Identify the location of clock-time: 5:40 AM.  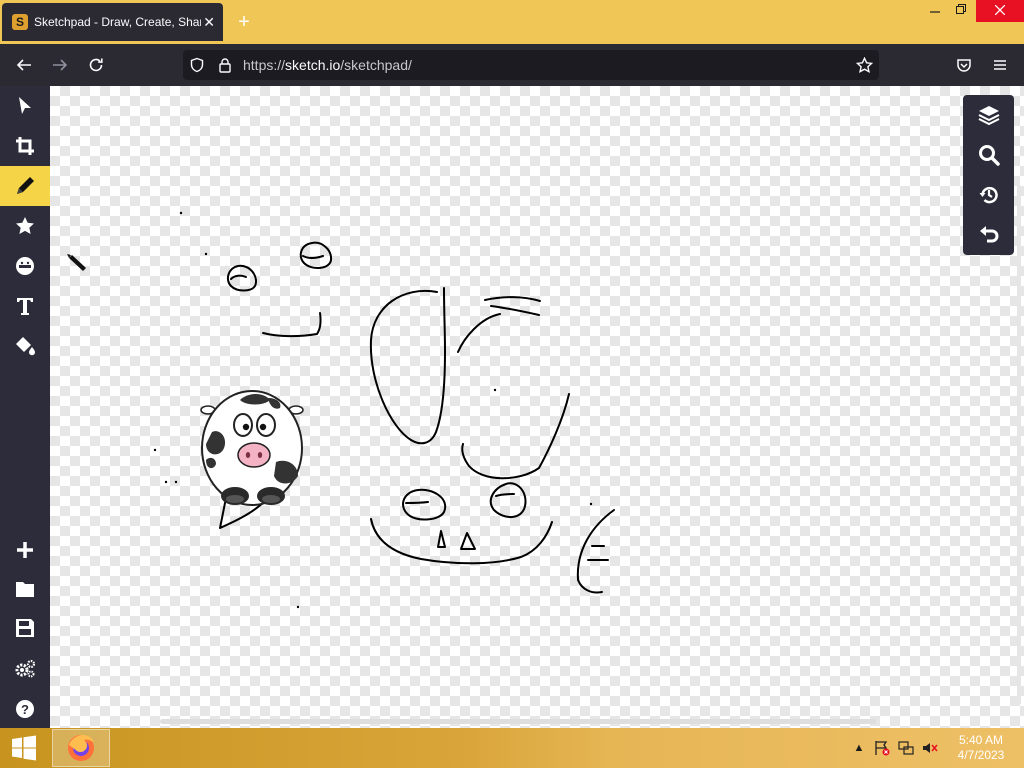
(981, 740).